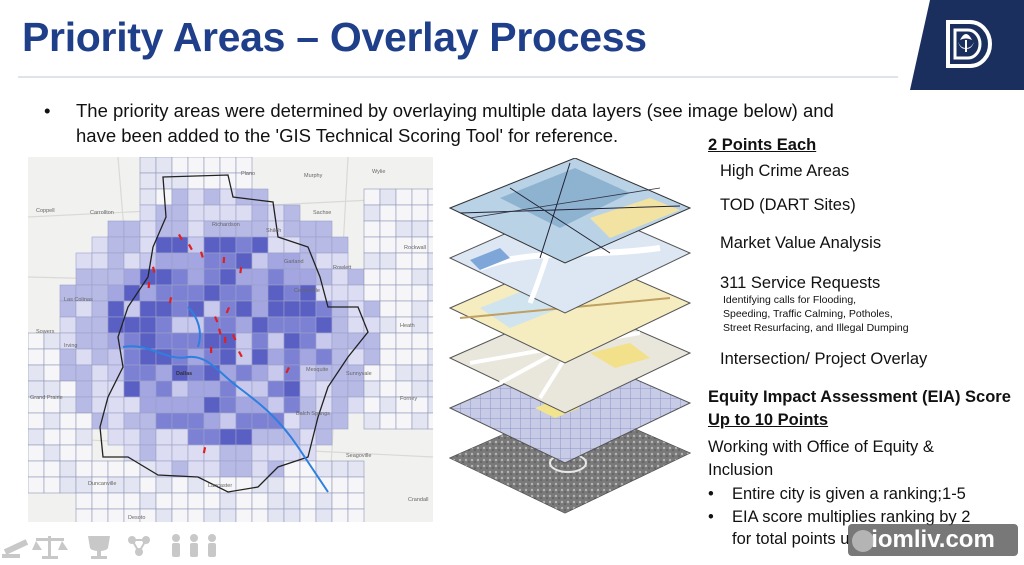 The height and width of the screenshot is (565, 1024). I want to click on map-label-duncanville: Duncanville, so click(102, 484).